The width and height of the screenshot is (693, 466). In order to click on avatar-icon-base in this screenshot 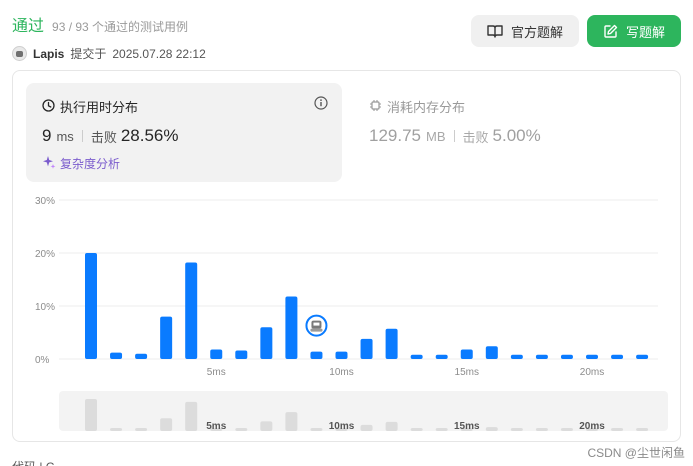, I will do `click(316, 330)`.